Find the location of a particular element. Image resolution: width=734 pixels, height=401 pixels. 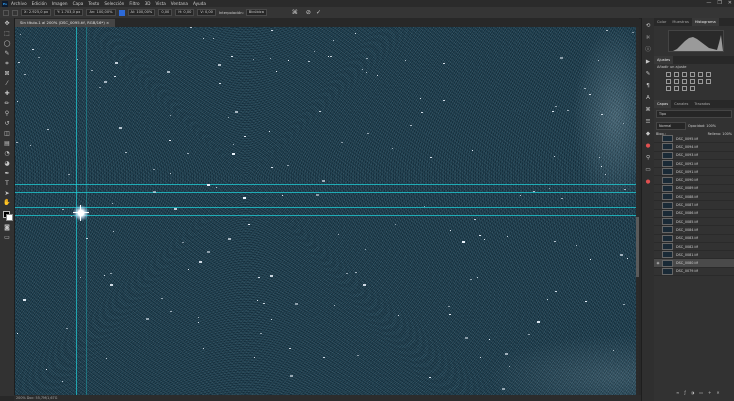

quick-select-icon: ✎ is located at coordinates (7, 54).